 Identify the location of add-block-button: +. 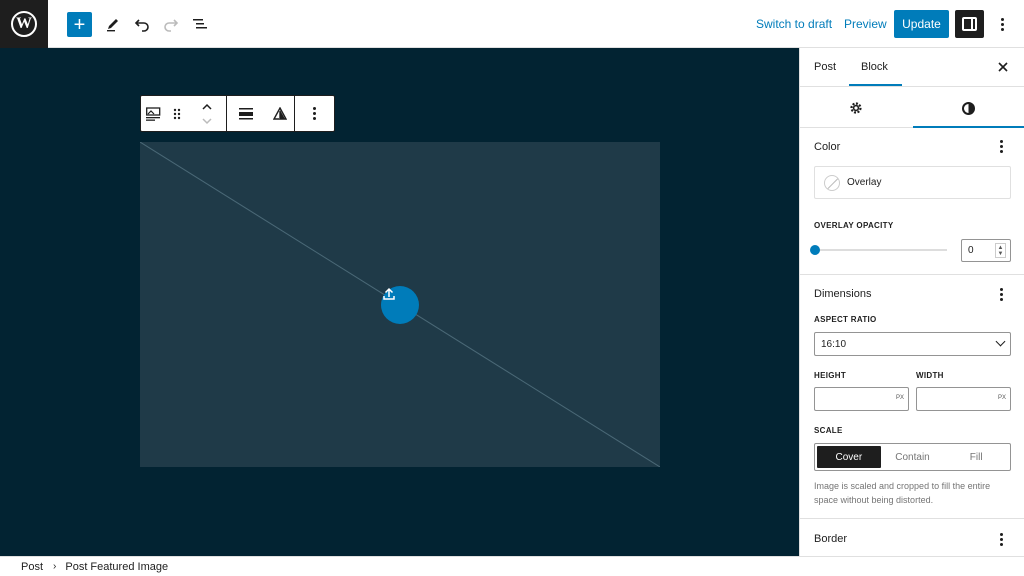
(79, 24).